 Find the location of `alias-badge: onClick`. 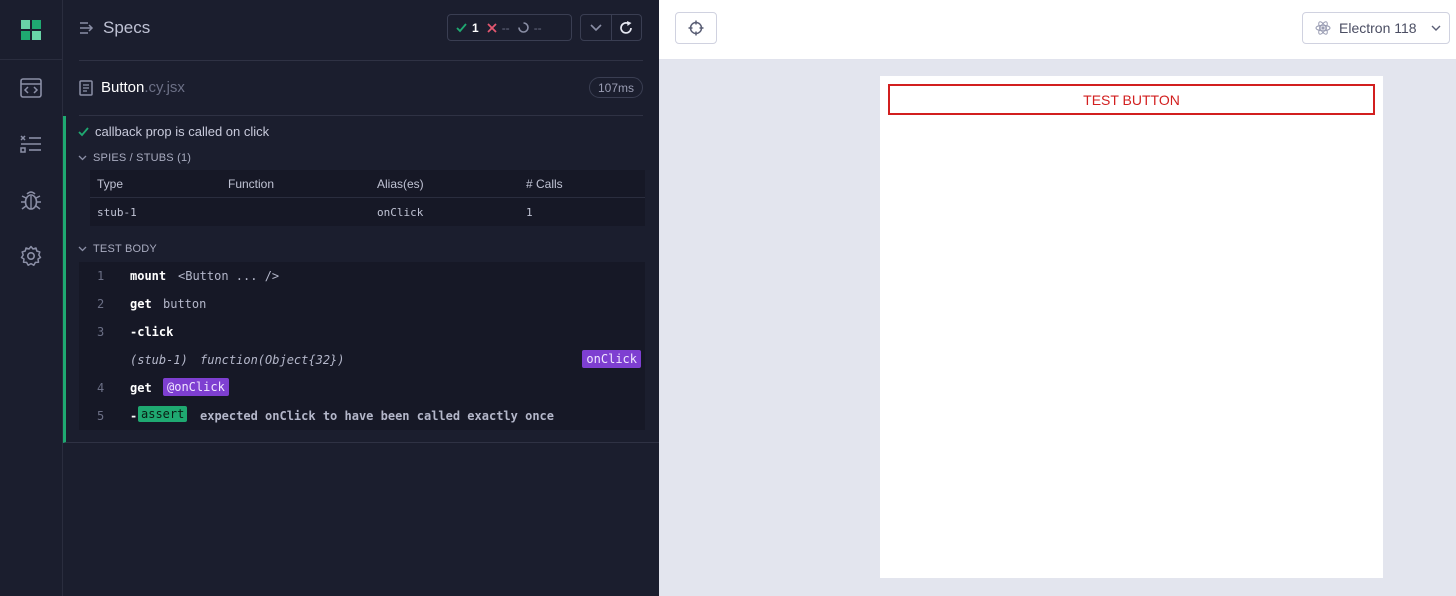

alias-badge: onClick is located at coordinates (611, 359).